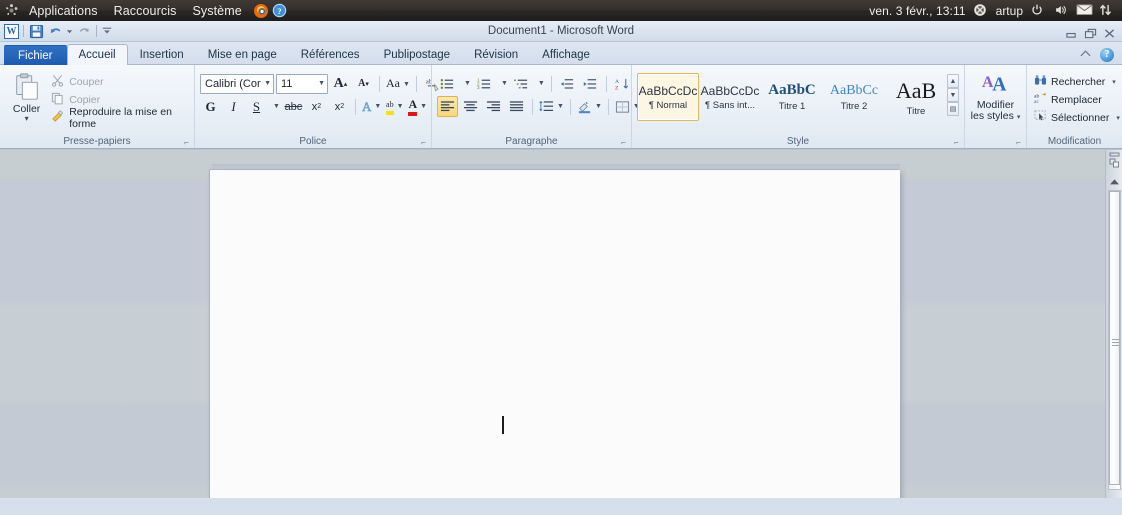 The width and height of the screenshot is (1122, 515). I want to click on decrease-indent-icon, so click(567, 83).